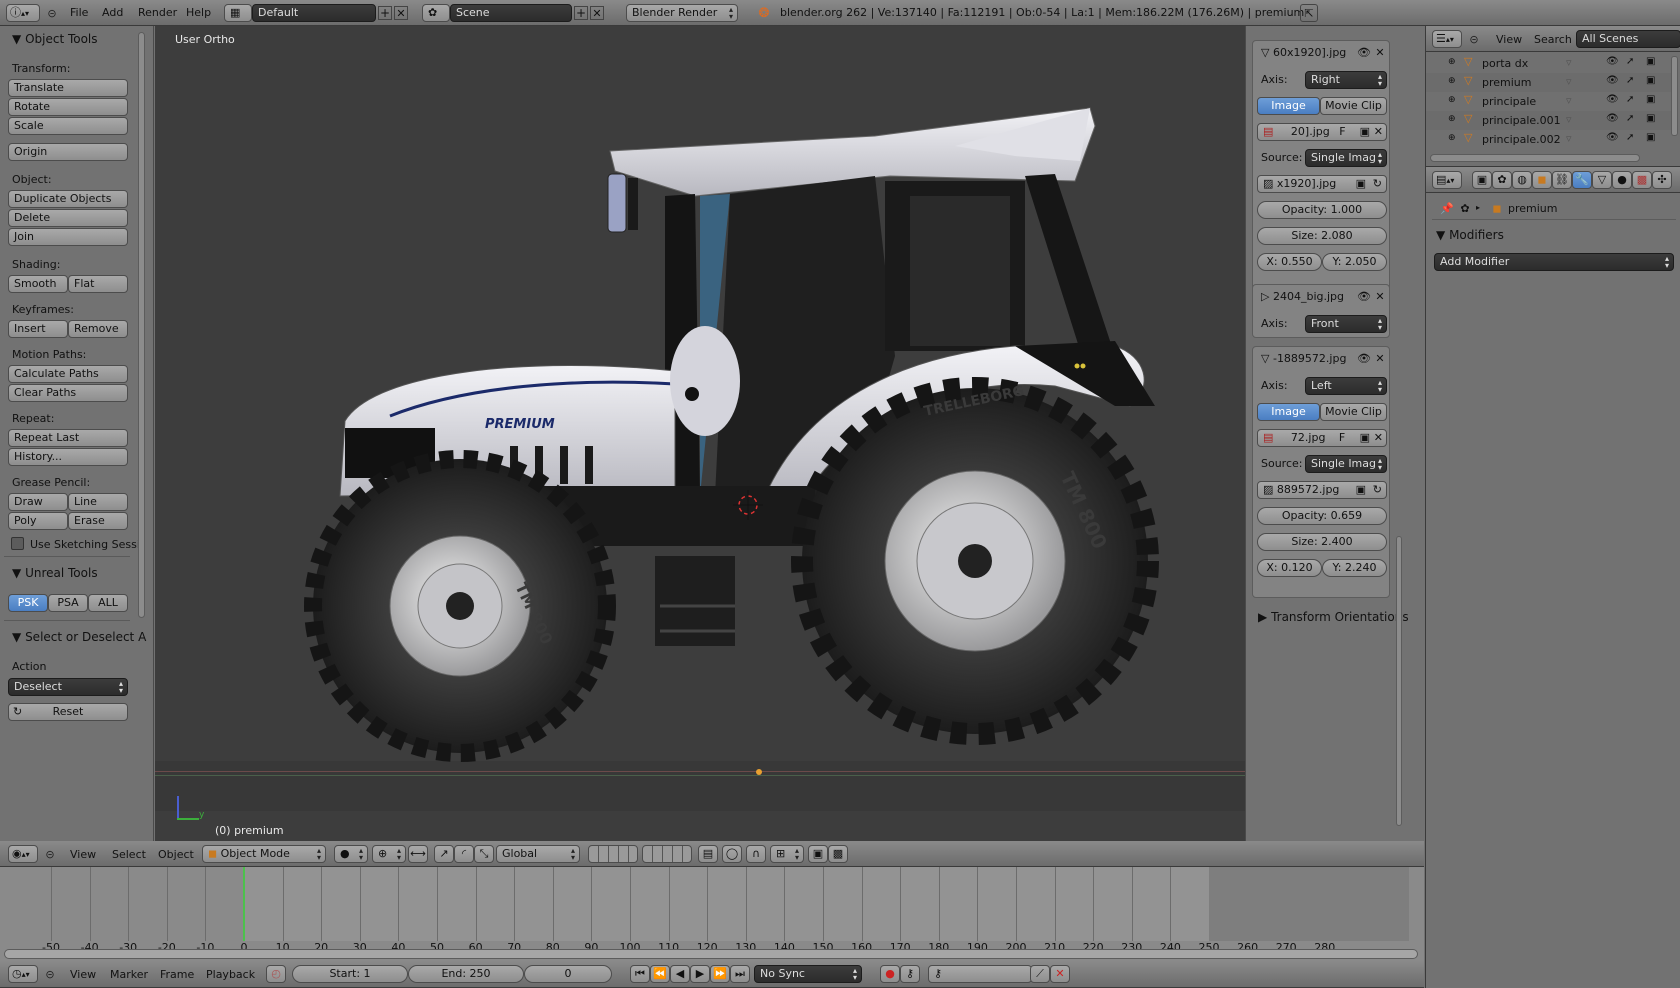 The width and height of the screenshot is (1680, 988). What do you see at coordinates (1562, 180) in the screenshot?
I see `constraints-context-tab: ⛓` at bounding box center [1562, 180].